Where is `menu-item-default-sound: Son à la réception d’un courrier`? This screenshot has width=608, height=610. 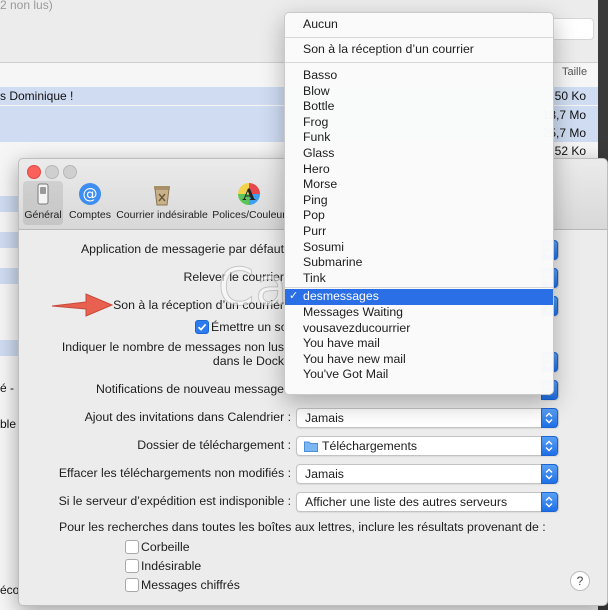
menu-item-default-sound: Son à la réception d’un courrier is located at coordinates (419, 49).